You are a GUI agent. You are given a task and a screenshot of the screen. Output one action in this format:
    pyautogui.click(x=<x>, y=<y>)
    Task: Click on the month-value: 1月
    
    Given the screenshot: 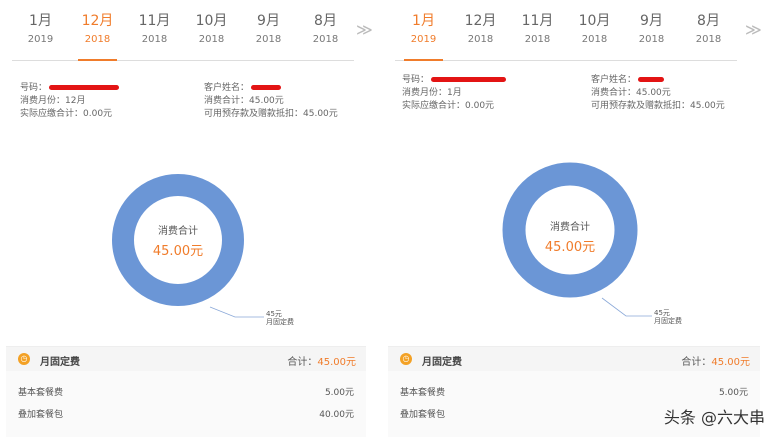 What is the action you would take?
    pyautogui.click(x=454, y=93)
    